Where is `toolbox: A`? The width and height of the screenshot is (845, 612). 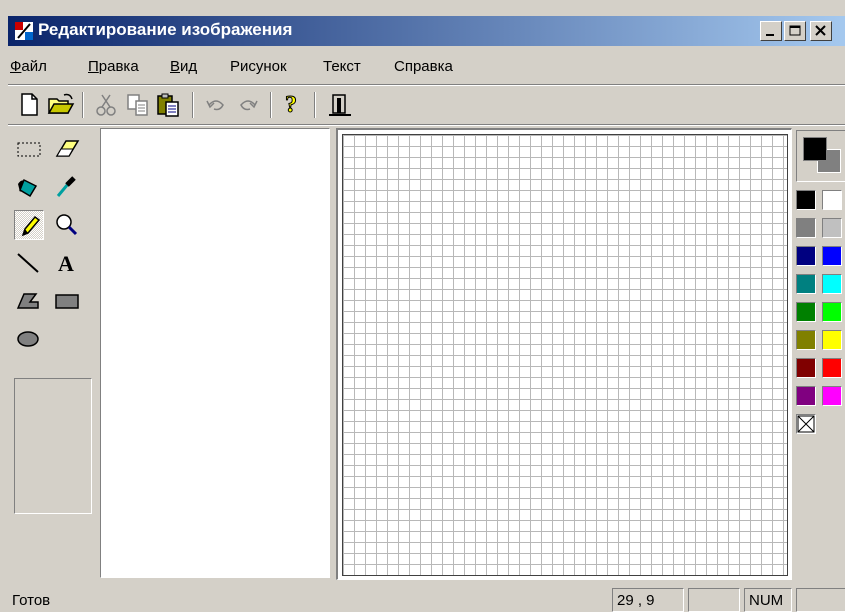
toolbox: A is located at coordinates (53, 353).